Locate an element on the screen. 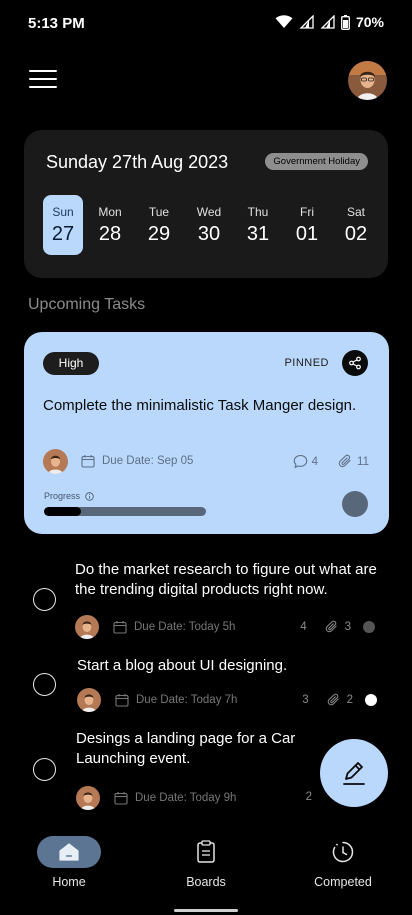 The image size is (412, 915). day-name: Sun is located at coordinates (63, 212).